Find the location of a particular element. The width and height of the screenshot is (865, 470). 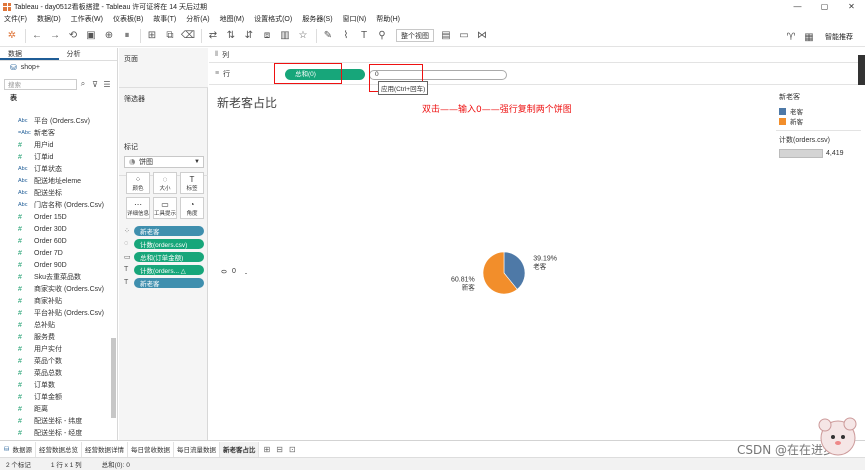

rows-shelf: ≡ 行 总和(0) 0 应用(Ctrl+回车) is located at coordinates (537, 79).